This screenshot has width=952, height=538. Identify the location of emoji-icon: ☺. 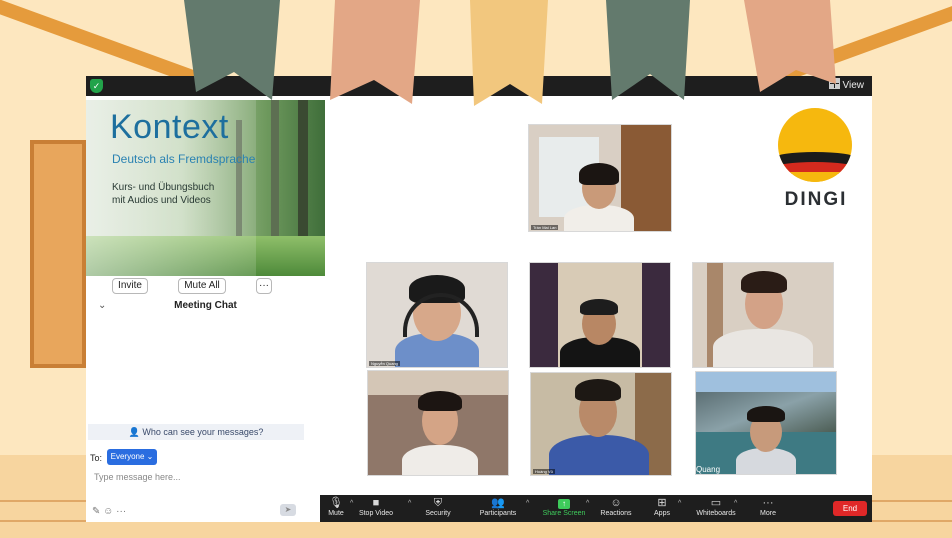
(108, 511).